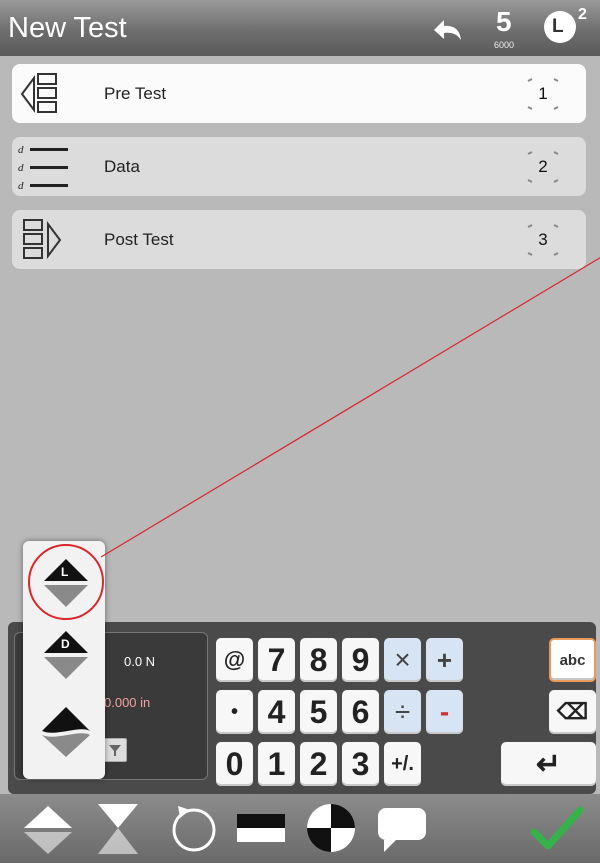 This screenshot has height=863, width=600. What do you see at coordinates (331, 828) in the screenshot?
I see `quadrant-icon` at bounding box center [331, 828].